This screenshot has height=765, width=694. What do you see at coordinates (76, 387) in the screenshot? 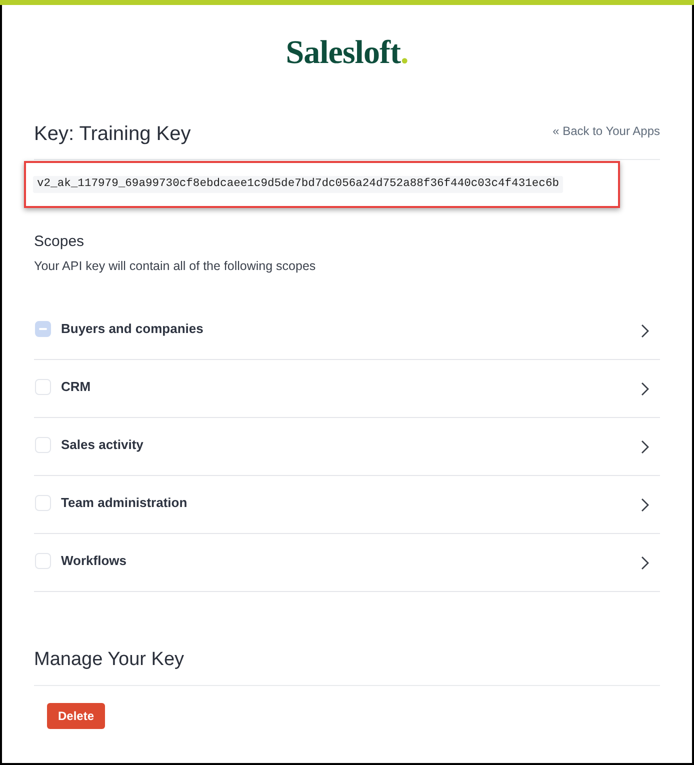
I see `scope-label: CRM` at bounding box center [76, 387].